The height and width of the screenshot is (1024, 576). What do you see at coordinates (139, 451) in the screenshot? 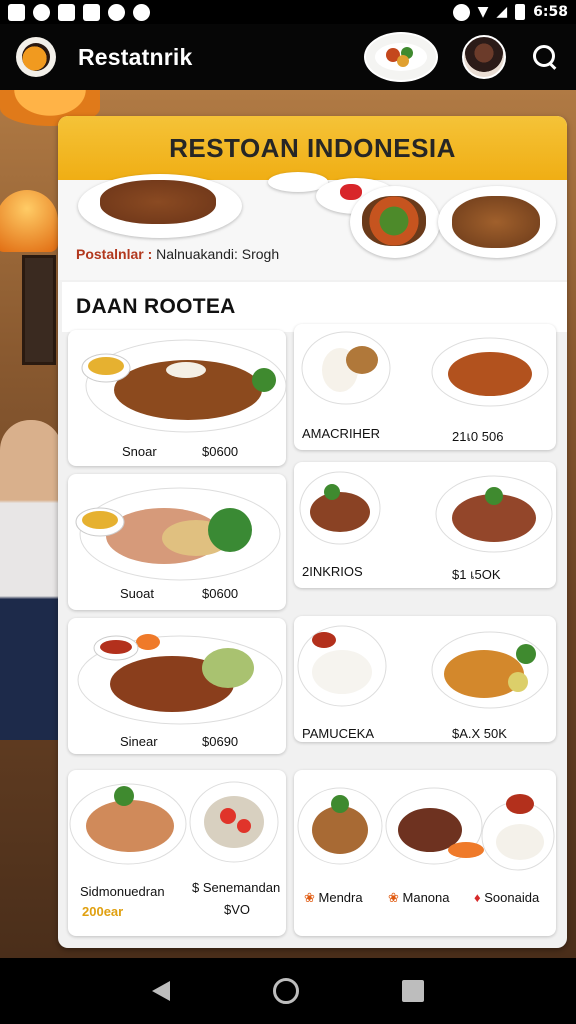
I see `item-name: Snoar` at bounding box center [139, 451].